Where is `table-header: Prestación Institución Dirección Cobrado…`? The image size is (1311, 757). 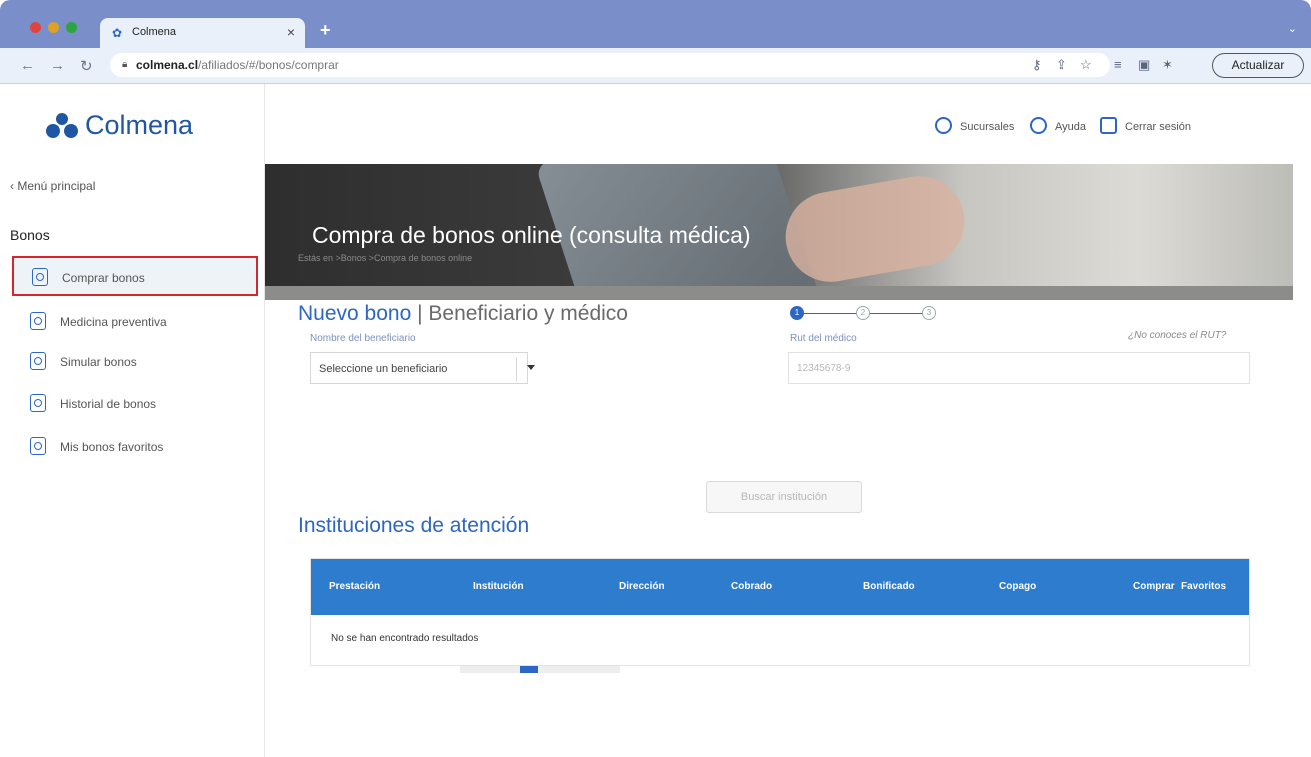 table-header: Prestación Institución Dirección Cobrado… is located at coordinates (780, 587).